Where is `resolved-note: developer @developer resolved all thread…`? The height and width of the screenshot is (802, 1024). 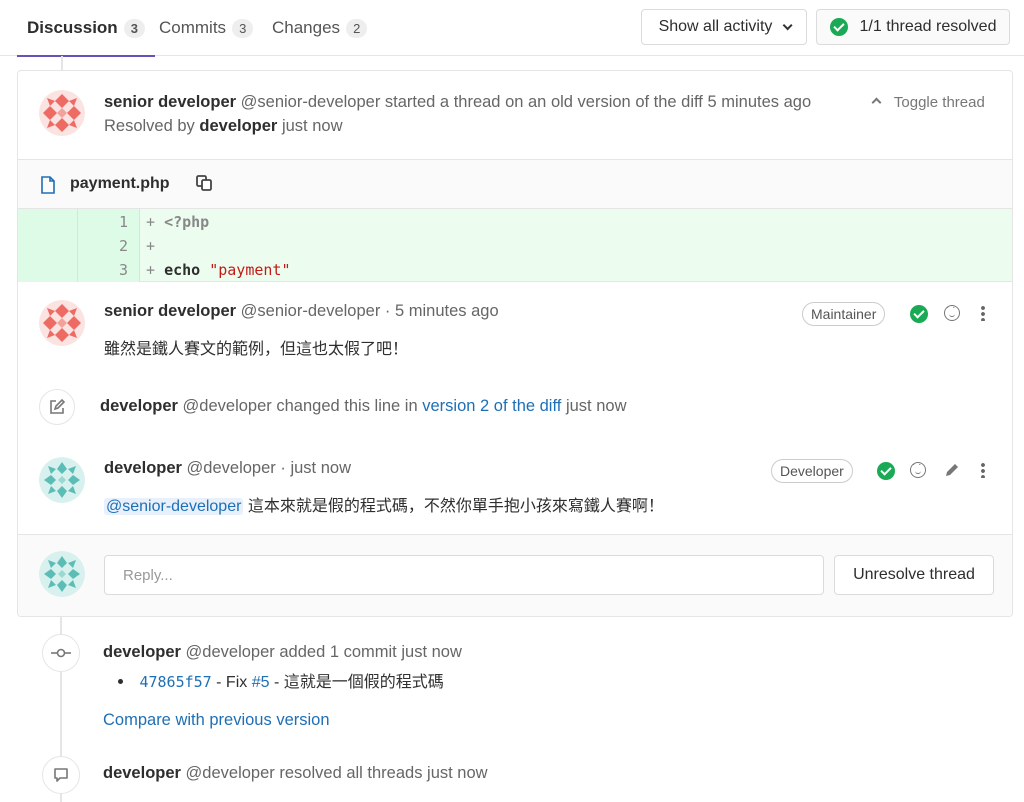 resolved-note: developer @developer resolved all thread… is located at coordinates (295, 773).